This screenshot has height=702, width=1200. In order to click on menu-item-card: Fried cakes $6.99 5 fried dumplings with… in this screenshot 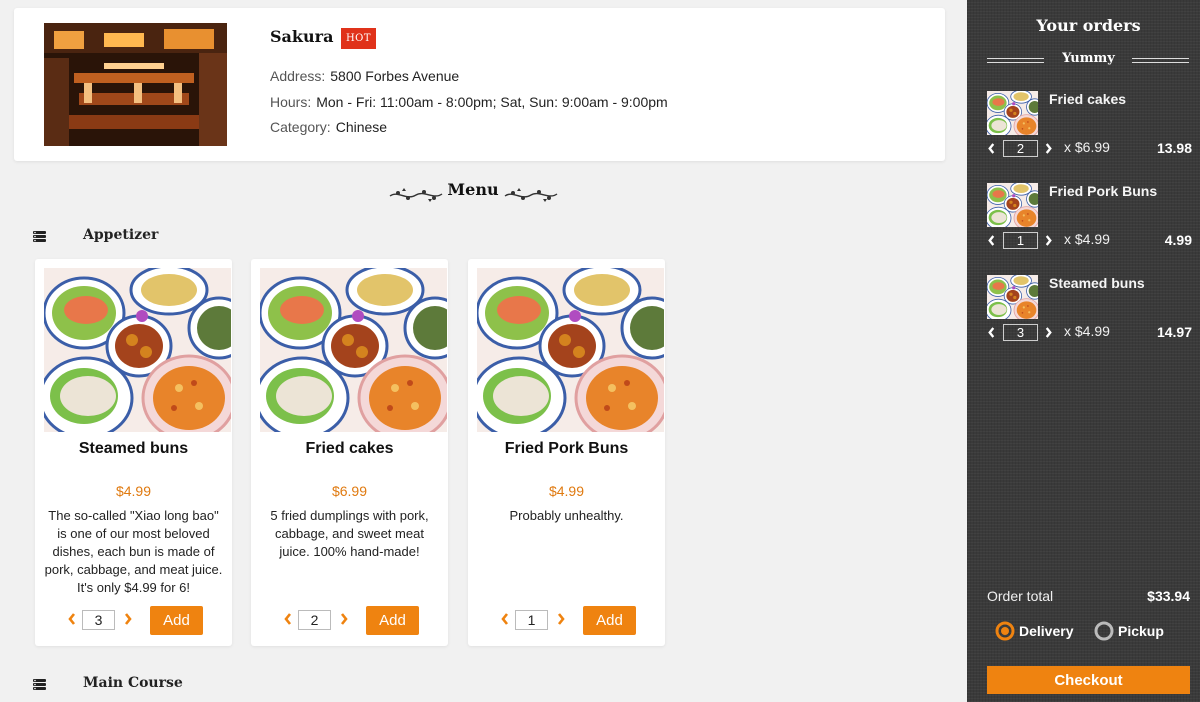, I will do `click(349, 452)`.